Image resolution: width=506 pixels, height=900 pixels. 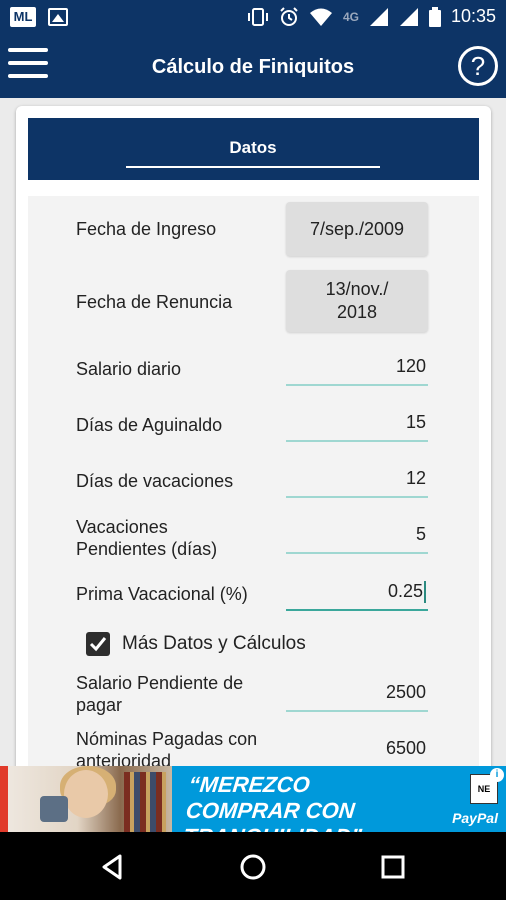 I want to click on recents-icon, so click(x=393, y=867).